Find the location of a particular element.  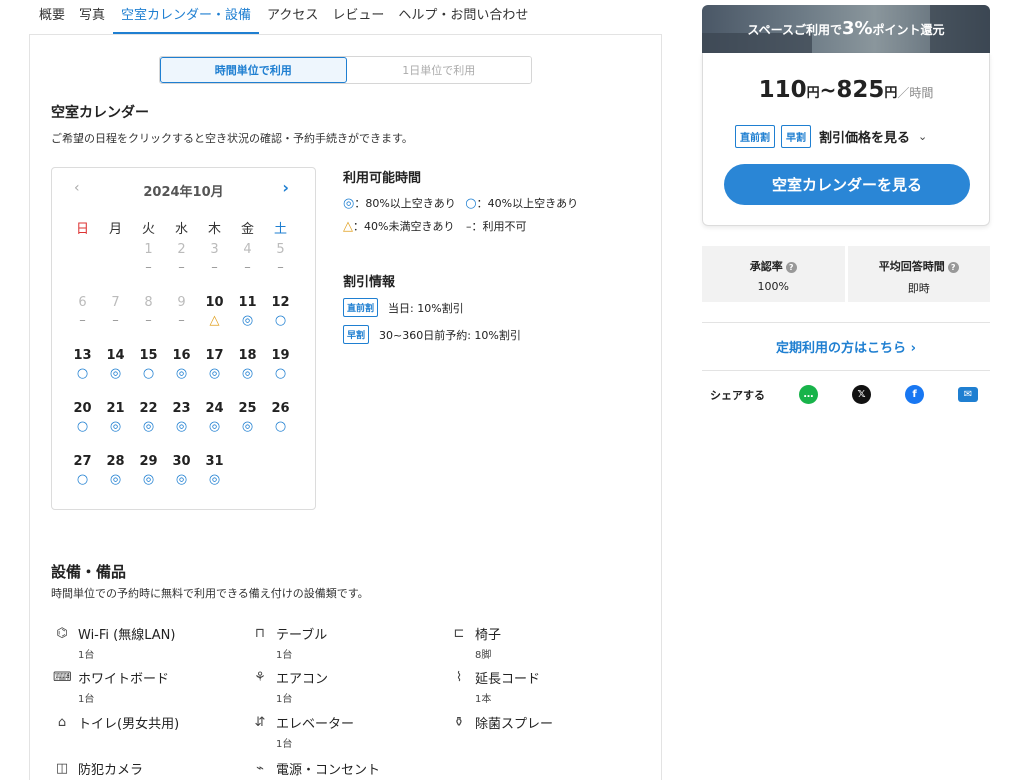

calendar-day: 13 ○ is located at coordinates (82, 372).